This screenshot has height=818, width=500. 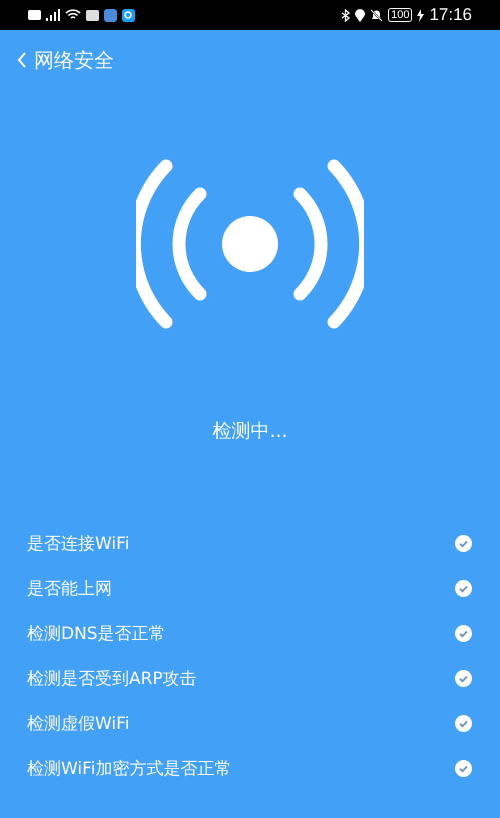 What do you see at coordinates (78, 544) in the screenshot?
I see `check-item-label: 是否连接WiFi` at bounding box center [78, 544].